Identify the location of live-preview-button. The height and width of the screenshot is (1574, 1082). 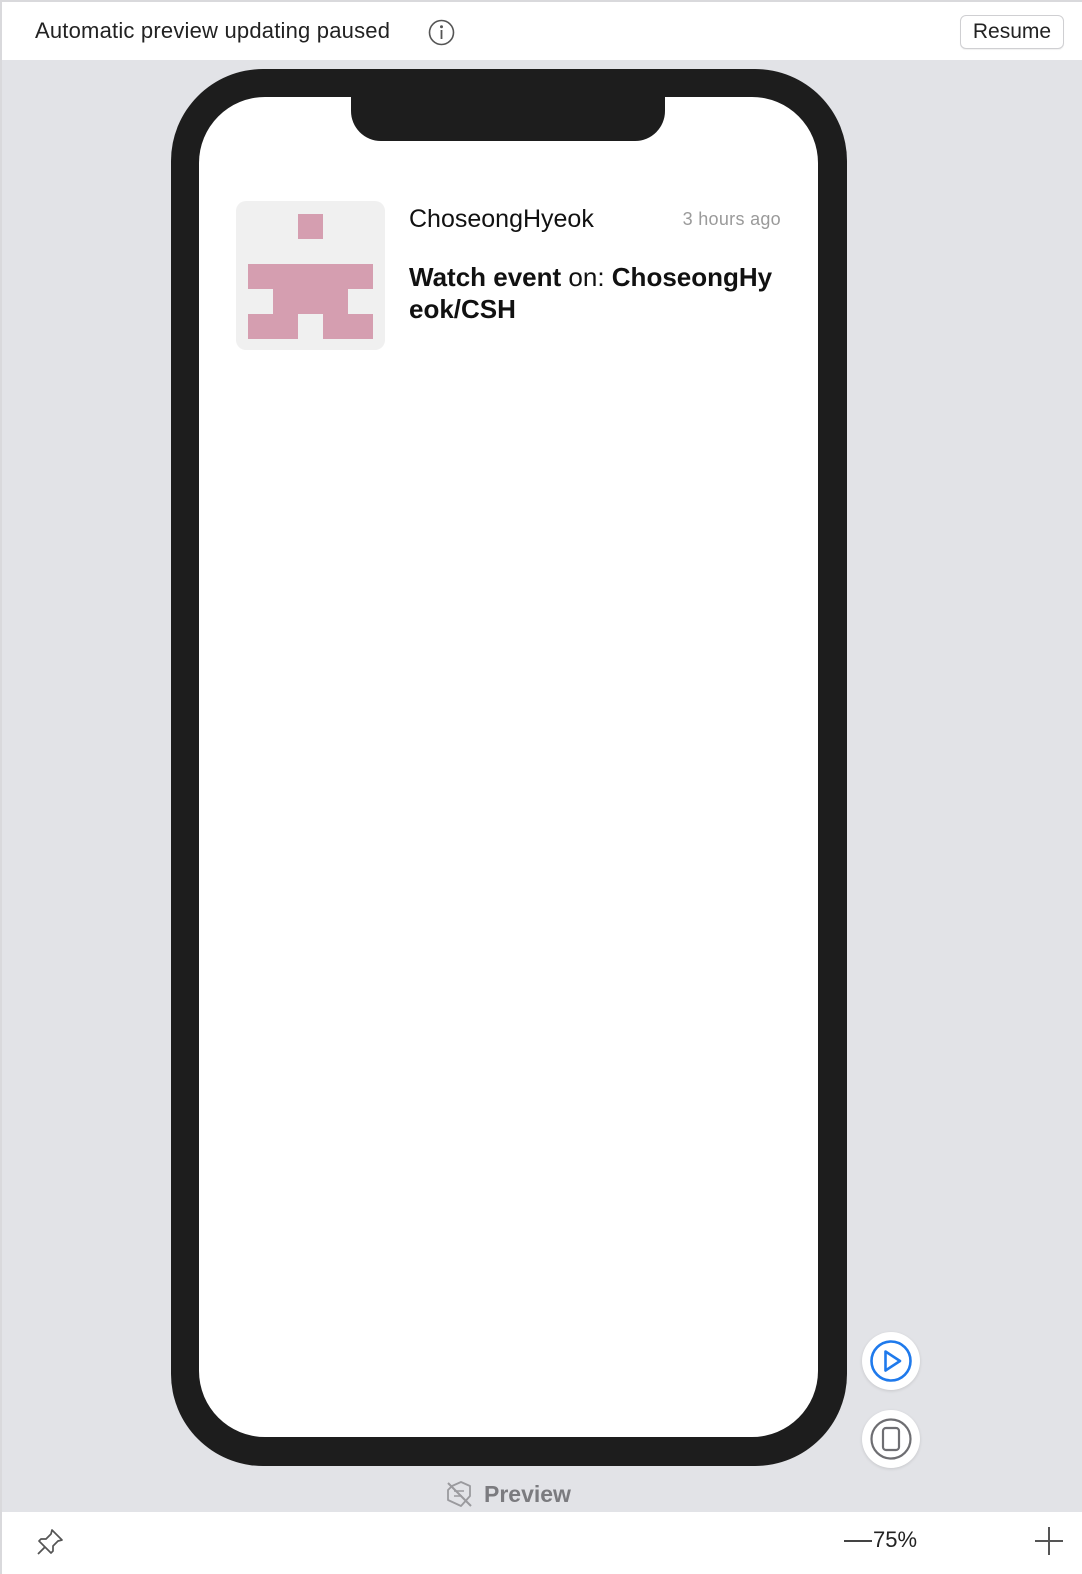
(891, 1361).